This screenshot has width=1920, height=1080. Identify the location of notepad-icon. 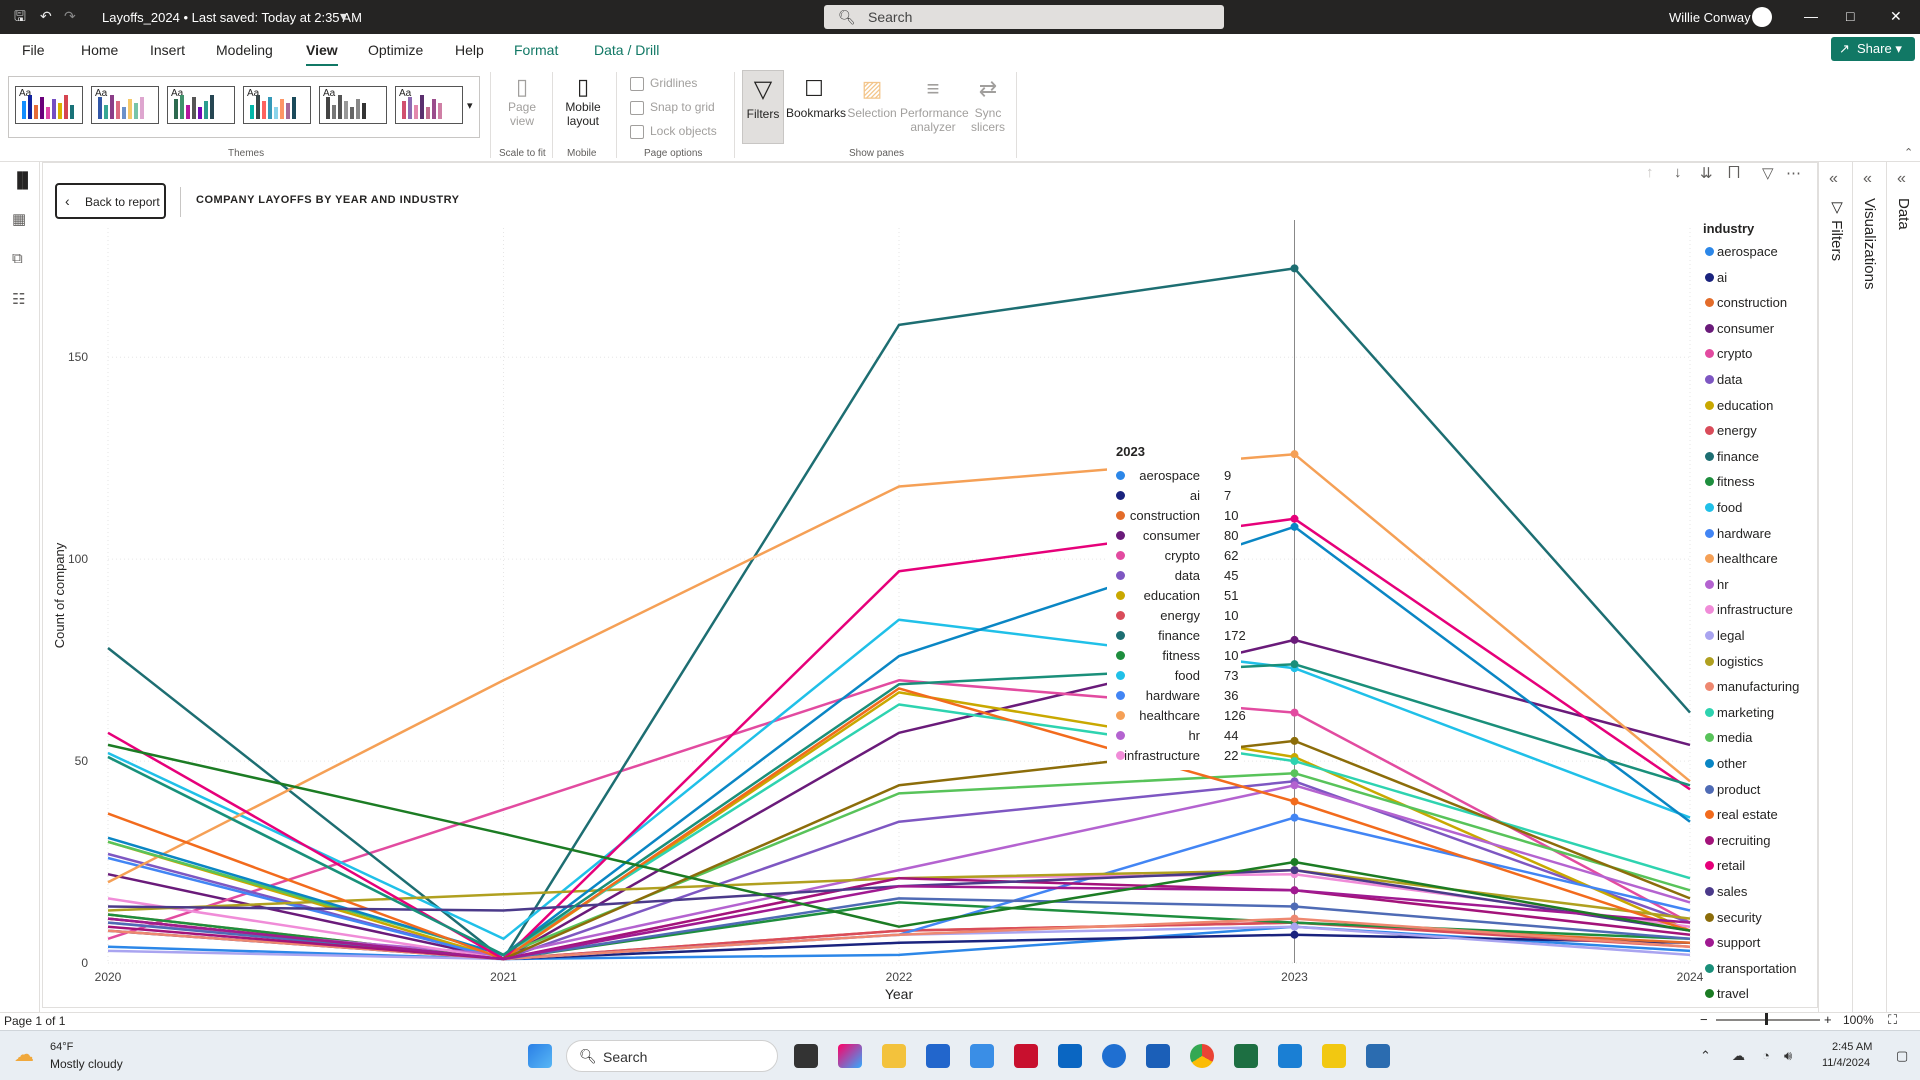
(1378, 1056).